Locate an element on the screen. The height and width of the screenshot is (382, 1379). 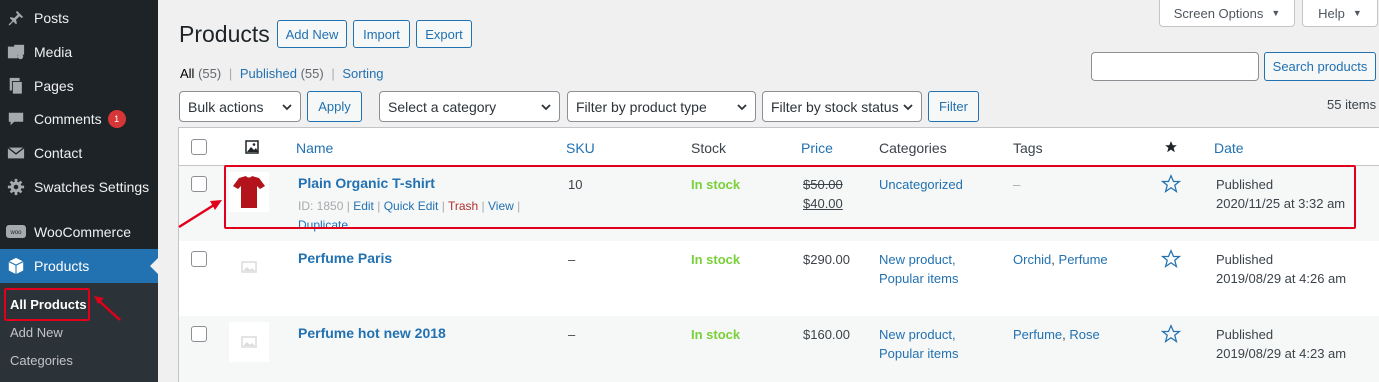
caret-down-icon: ▼ is located at coordinates (1357, 13).